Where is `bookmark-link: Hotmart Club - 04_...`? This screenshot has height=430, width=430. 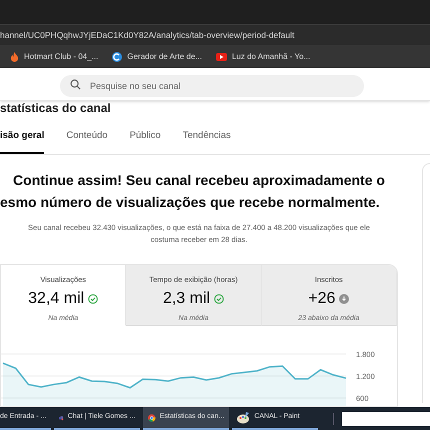
bookmark-link: Hotmart Club - 04_... is located at coordinates (61, 56).